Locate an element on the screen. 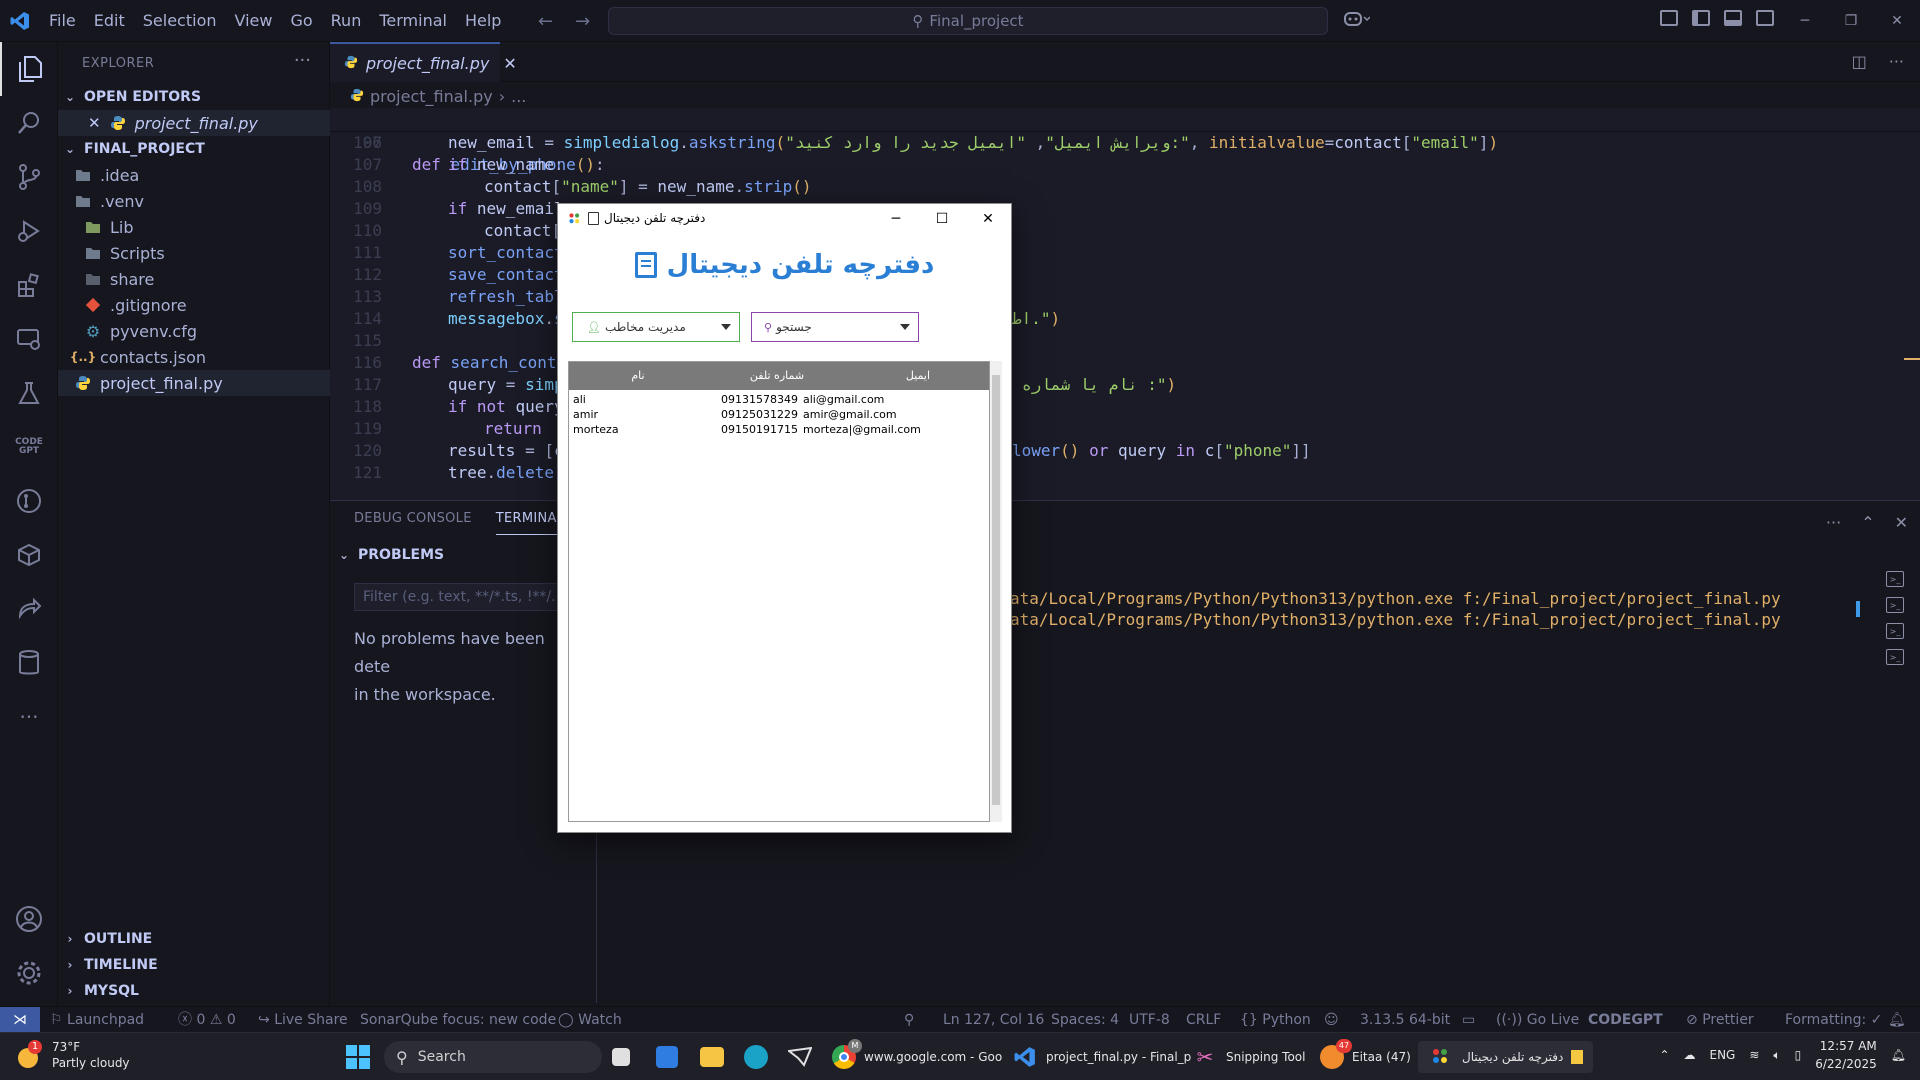 This screenshot has height=1080, width=1920. taskbar-search: ⚲ Search is located at coordinates (493, 1057).